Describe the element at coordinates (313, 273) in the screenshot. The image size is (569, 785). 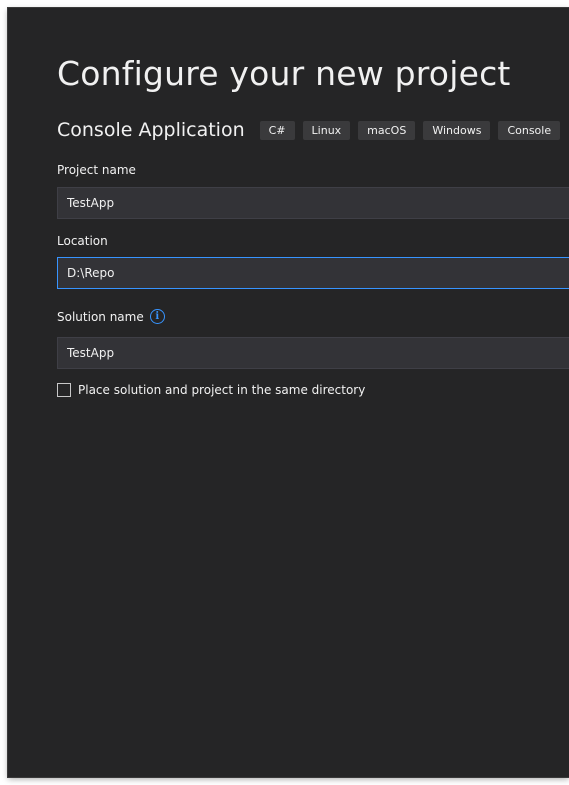
I see `location-input` at that location.